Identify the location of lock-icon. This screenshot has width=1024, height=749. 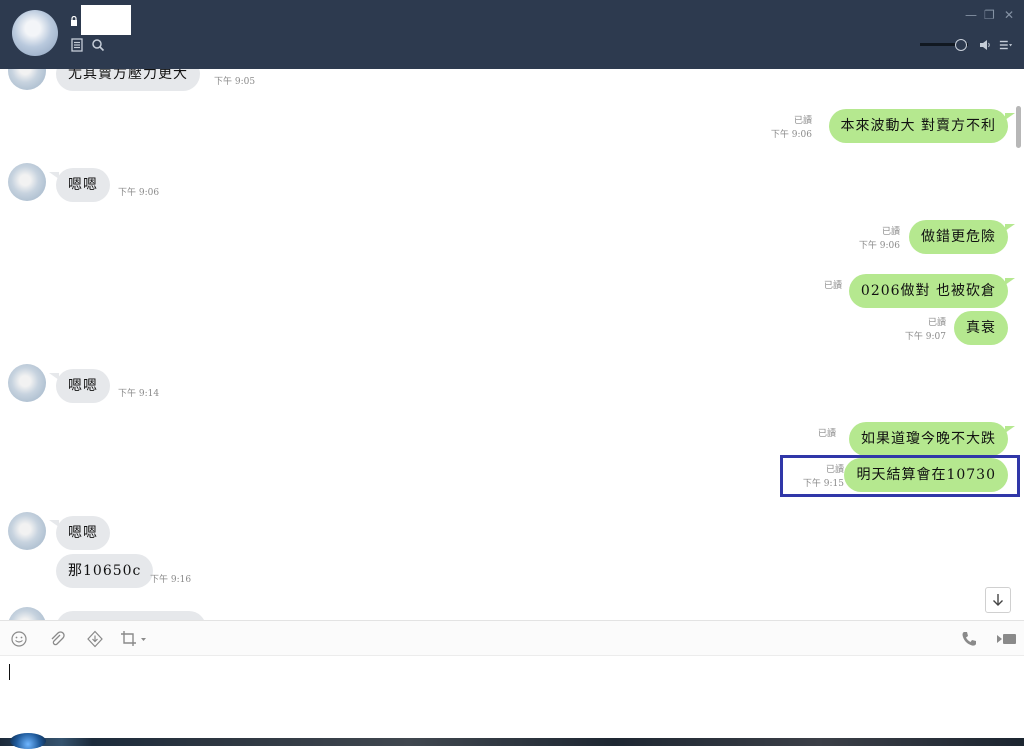
(74, 21).